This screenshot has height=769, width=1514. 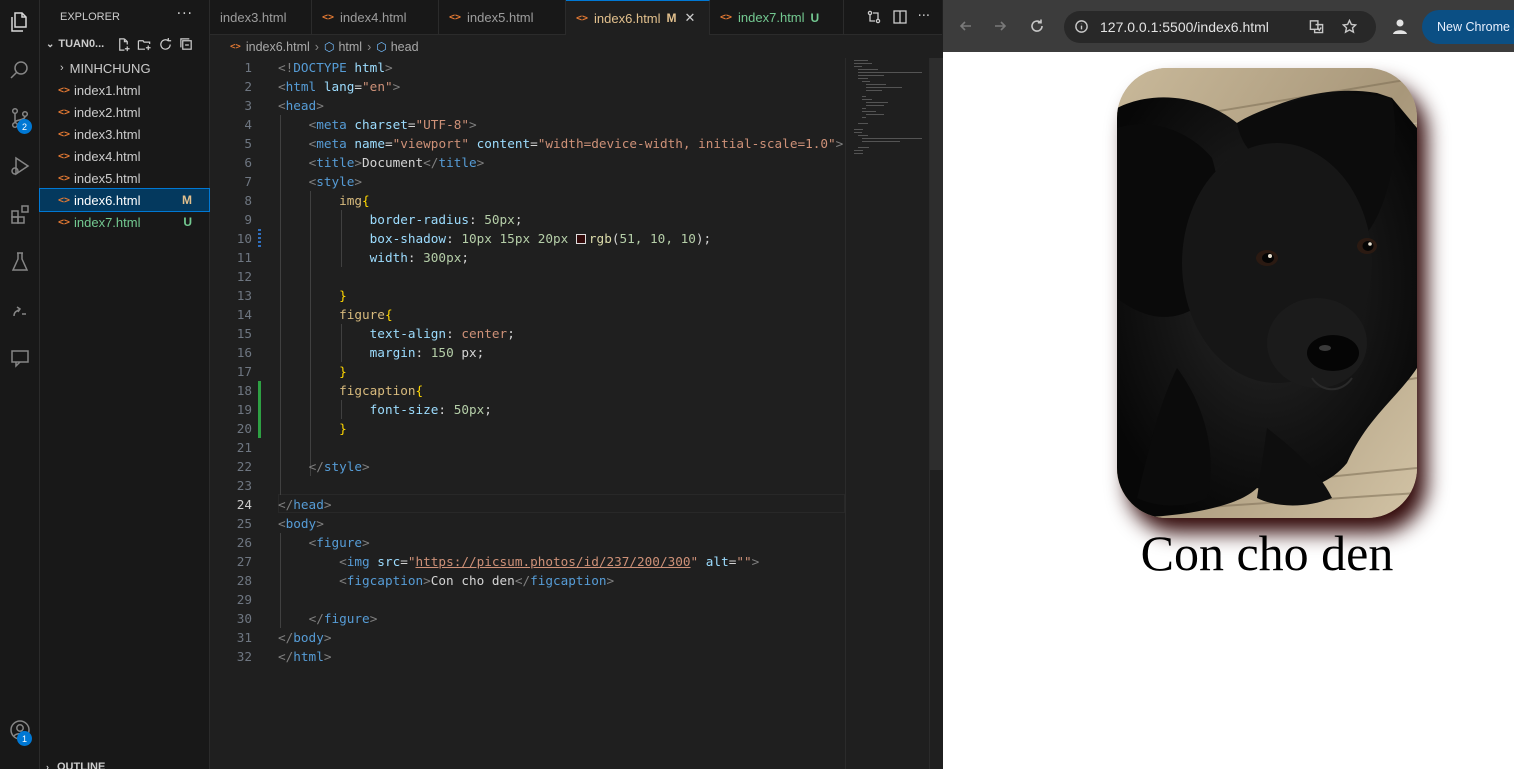 I want to click on explorer-item-minhchung: › MINHCHUNG, so click(x=124, y=68).